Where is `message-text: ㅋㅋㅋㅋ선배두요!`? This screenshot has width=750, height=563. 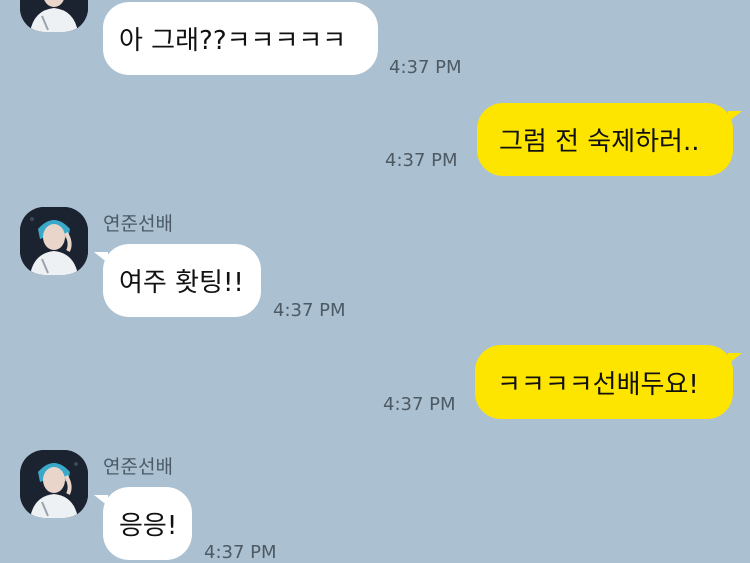 message-text: ㅋㅋㅋㅋ선배두요! is located at coordinates (598, 384).